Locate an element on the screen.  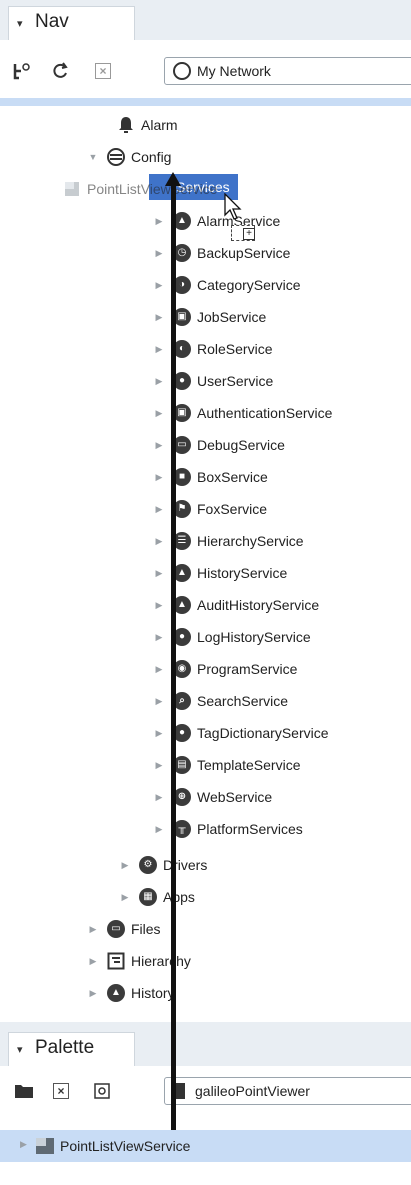
tree-item-drivers: ▶ ⚙ Drivers is located at coordinates (162, 865).